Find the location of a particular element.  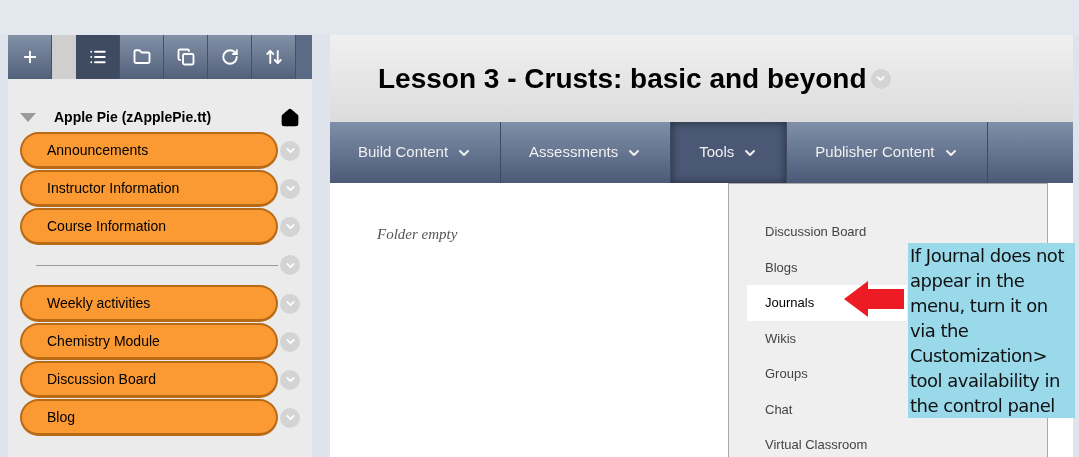

dropdown-item: Virtual Classroom is located at coordinates (827, 442).